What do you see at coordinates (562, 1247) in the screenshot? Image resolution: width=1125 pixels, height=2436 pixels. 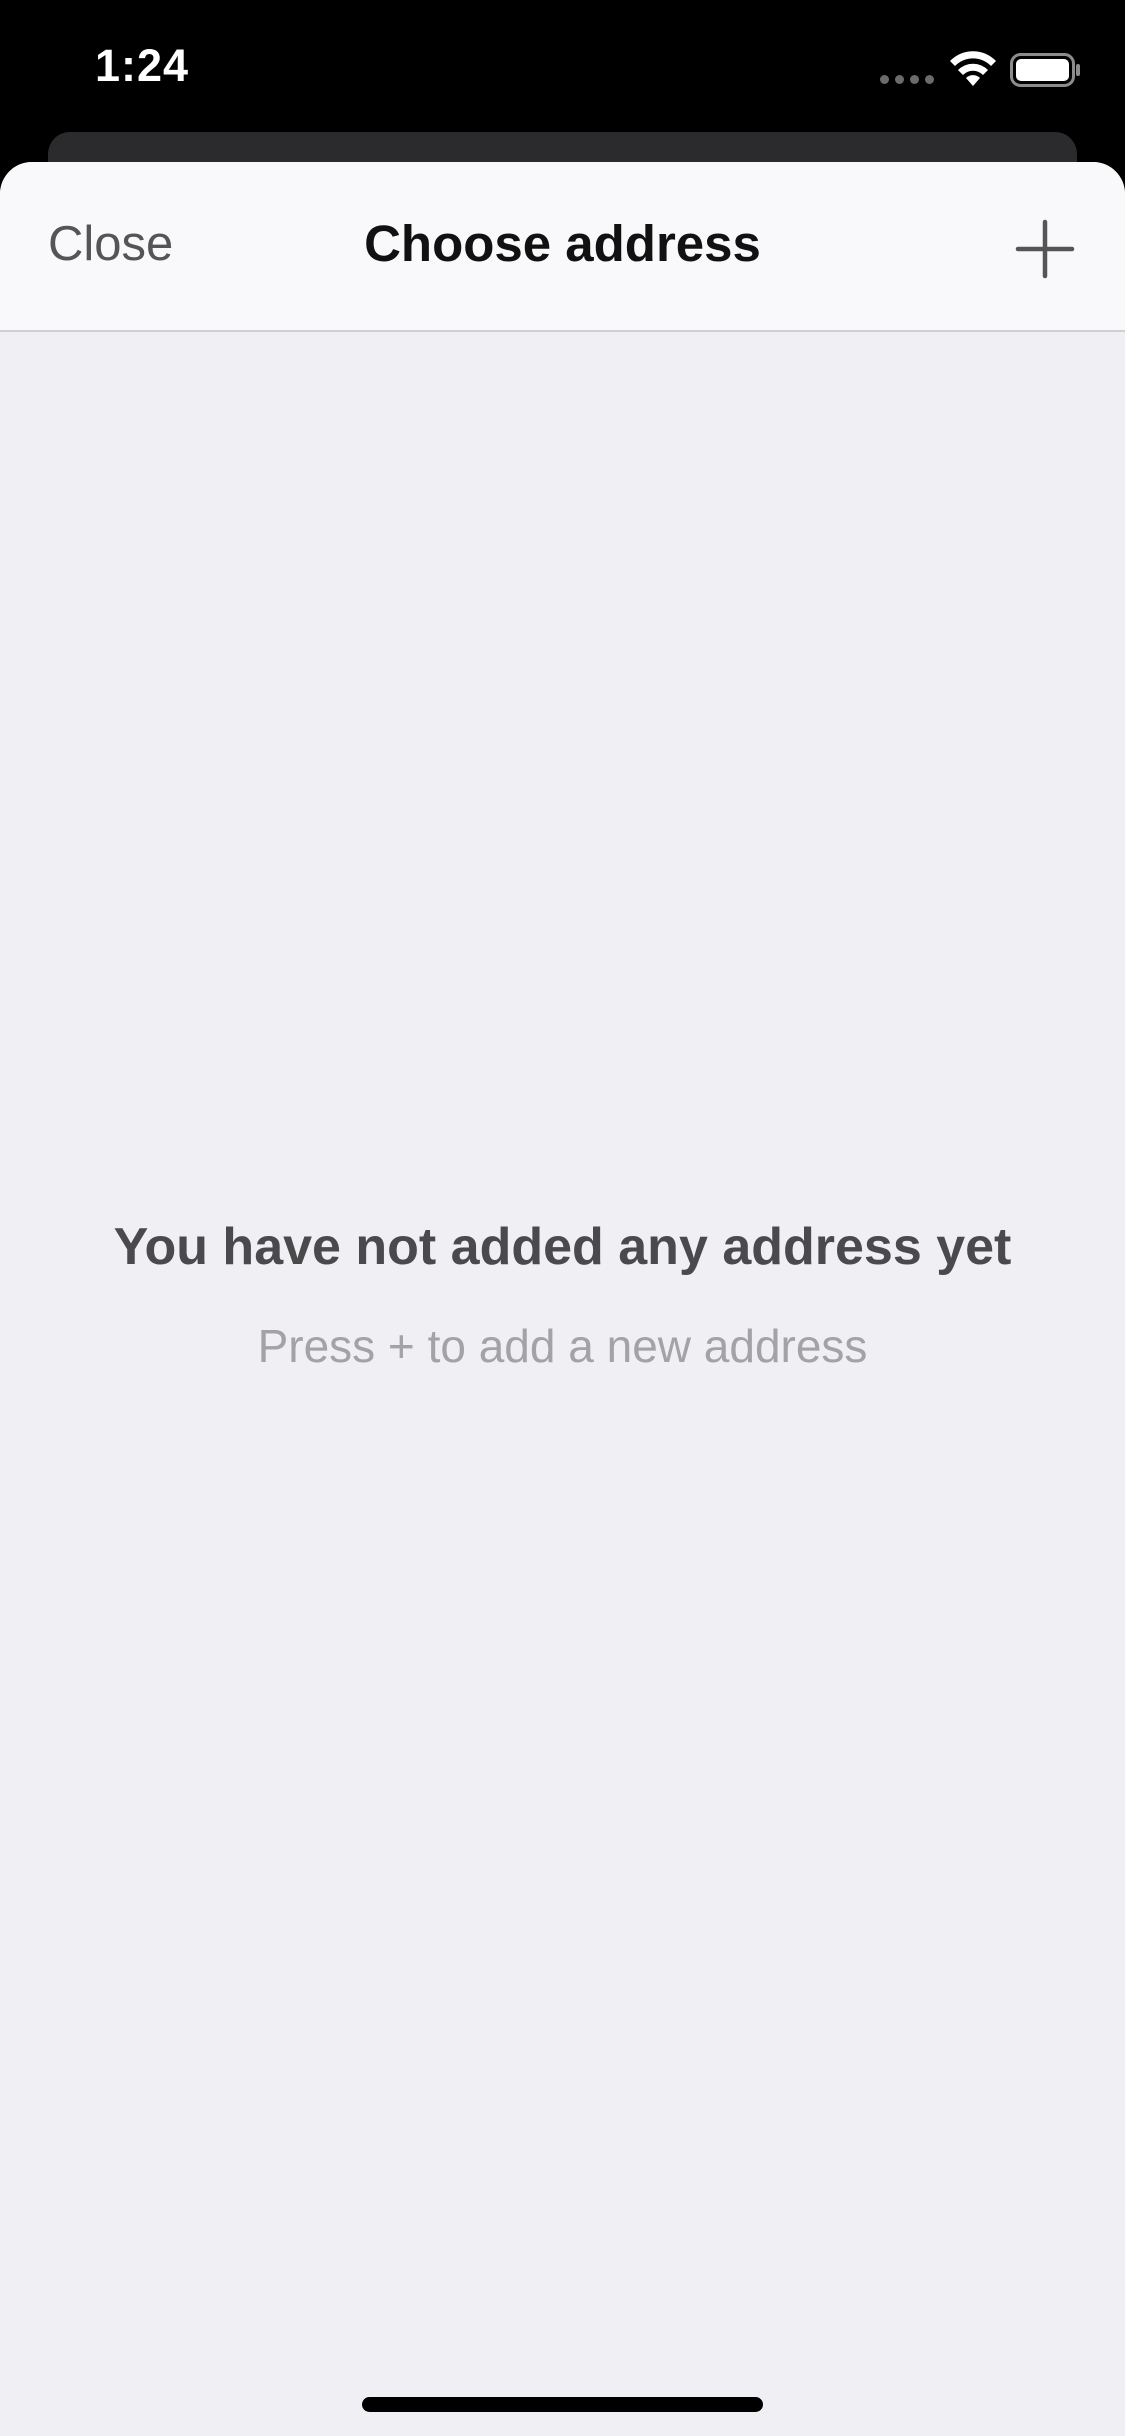 I see `empty-state-title: You have not added any address yet` at bounding box center [562, 1247].